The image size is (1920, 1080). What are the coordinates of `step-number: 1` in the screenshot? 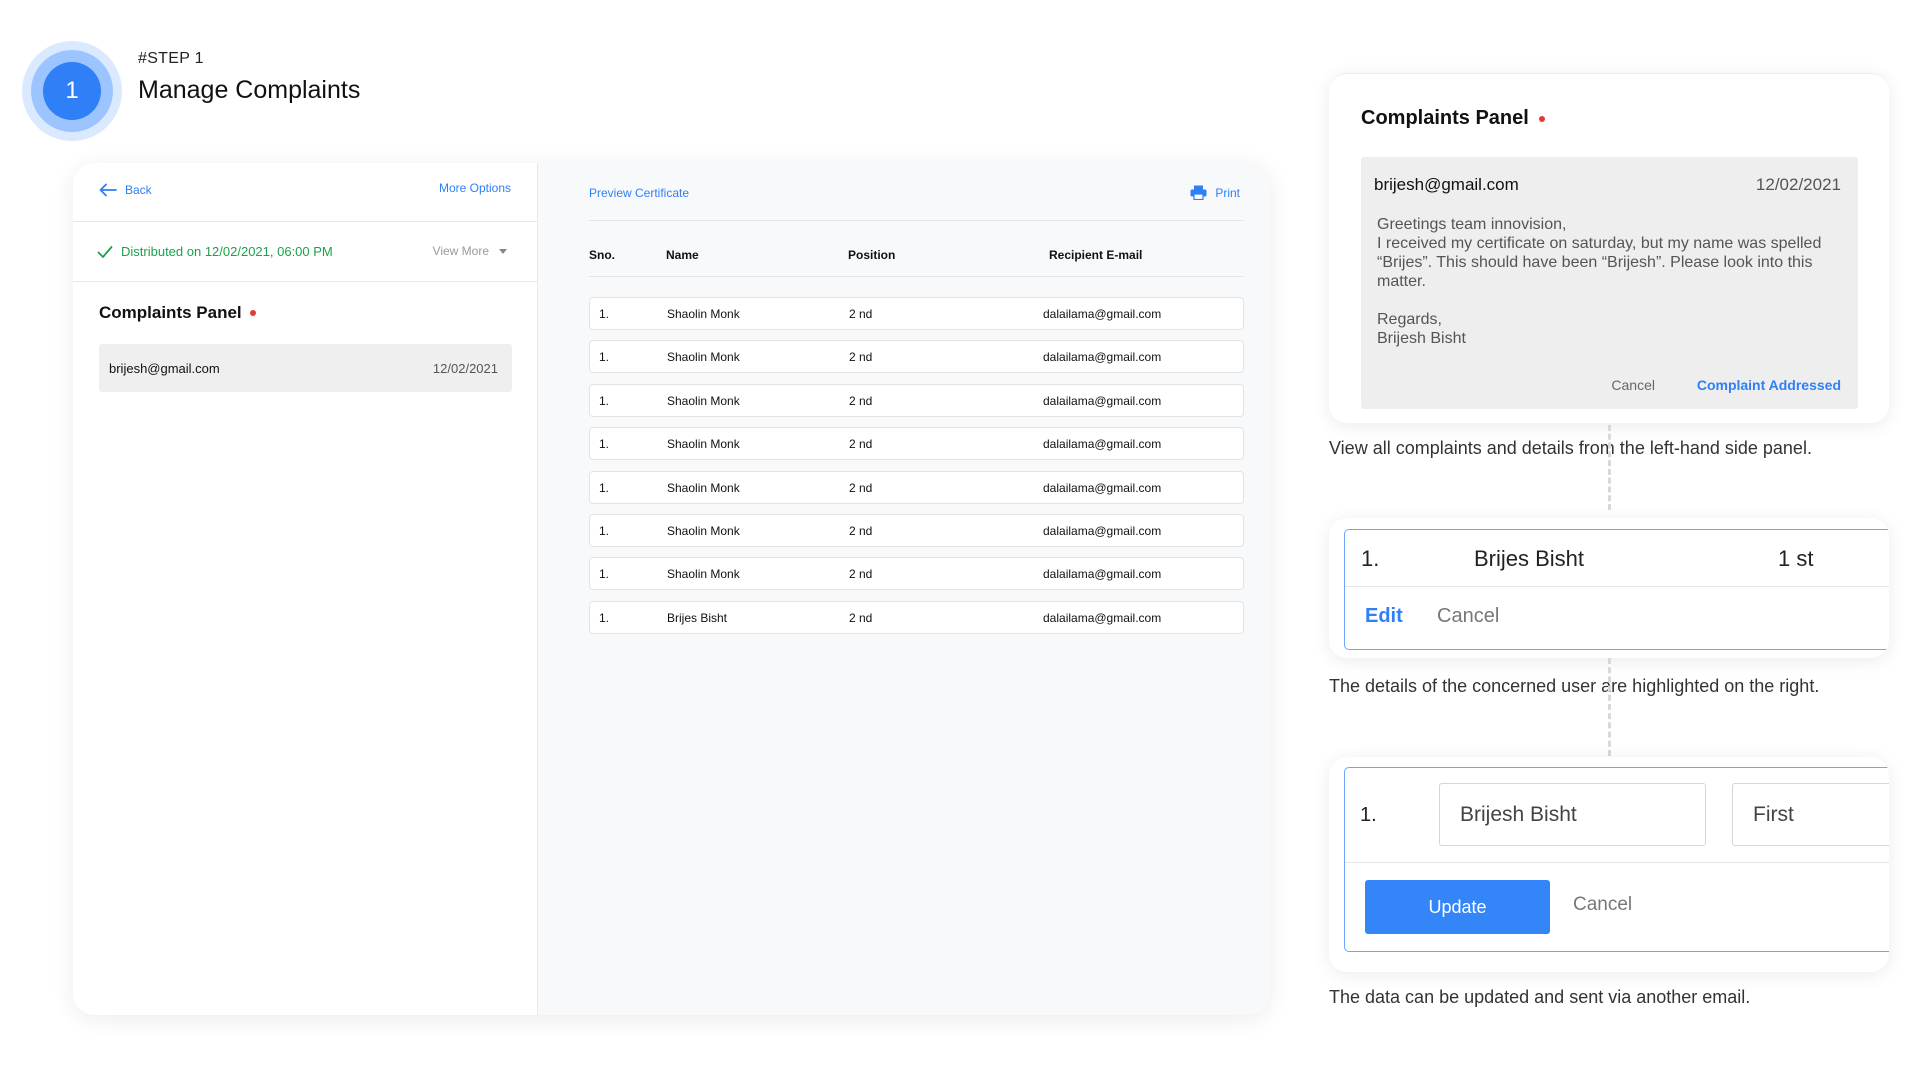 It's located at (72, 91).